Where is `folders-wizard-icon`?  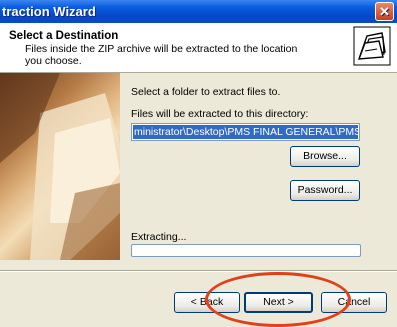 folders-wizard-icon is located at coordinates (372, 46).